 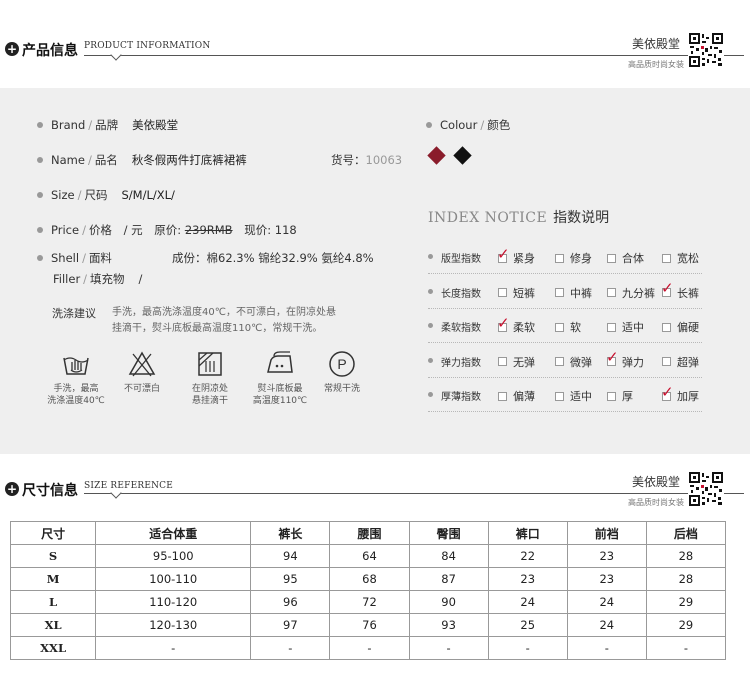 I want to click on index-option: 微弹, so click(x=573, y=362).